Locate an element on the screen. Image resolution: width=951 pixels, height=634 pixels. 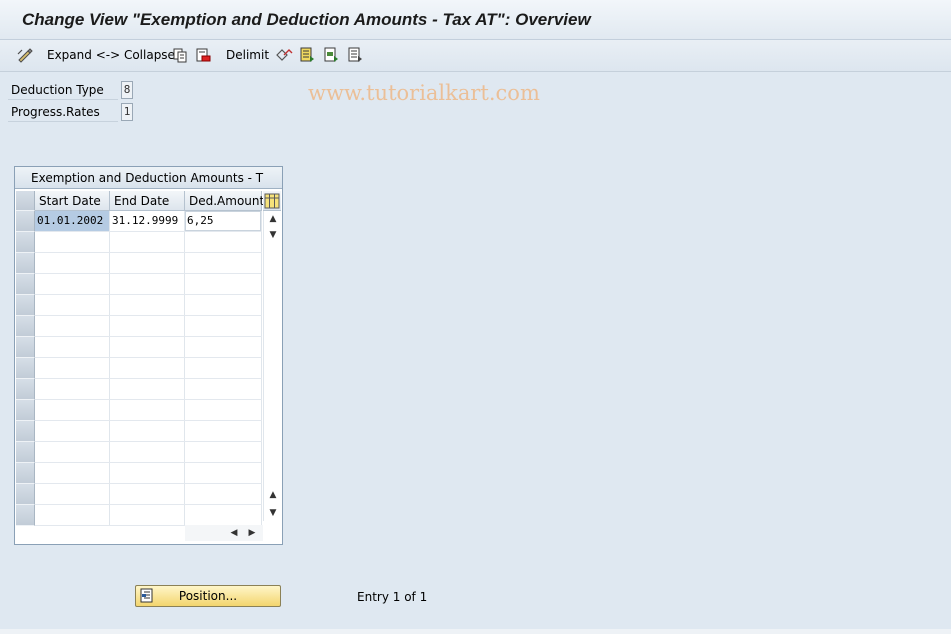
table-row: 01.01.2002 31.12.9999 6,25 is located at coordinates (148, 221).